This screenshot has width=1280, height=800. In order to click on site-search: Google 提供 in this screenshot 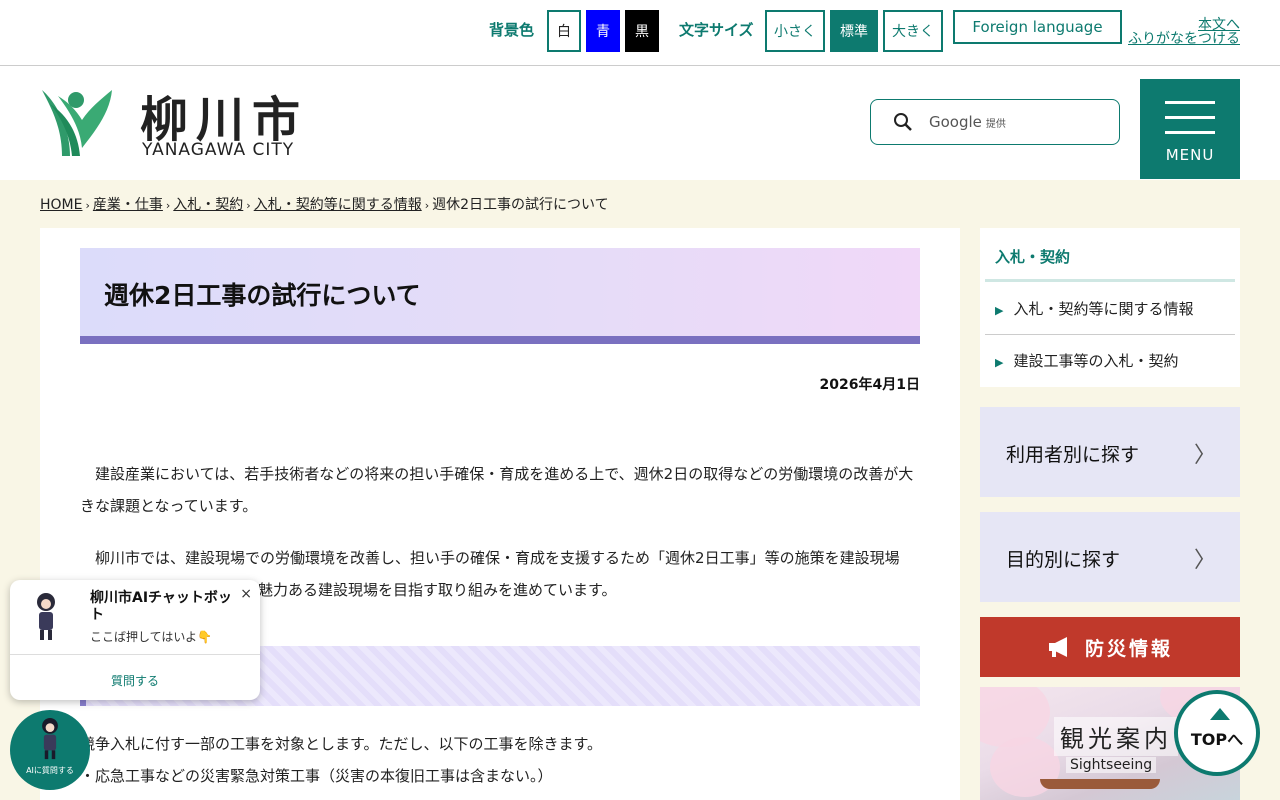, I will do `click(995, 122)`.